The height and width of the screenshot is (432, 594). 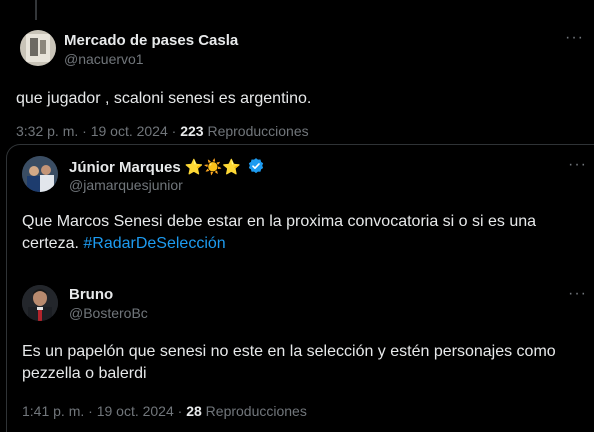 I want to click on hashtag-link: #RadarDeSelección, so click(x=154, y=243).